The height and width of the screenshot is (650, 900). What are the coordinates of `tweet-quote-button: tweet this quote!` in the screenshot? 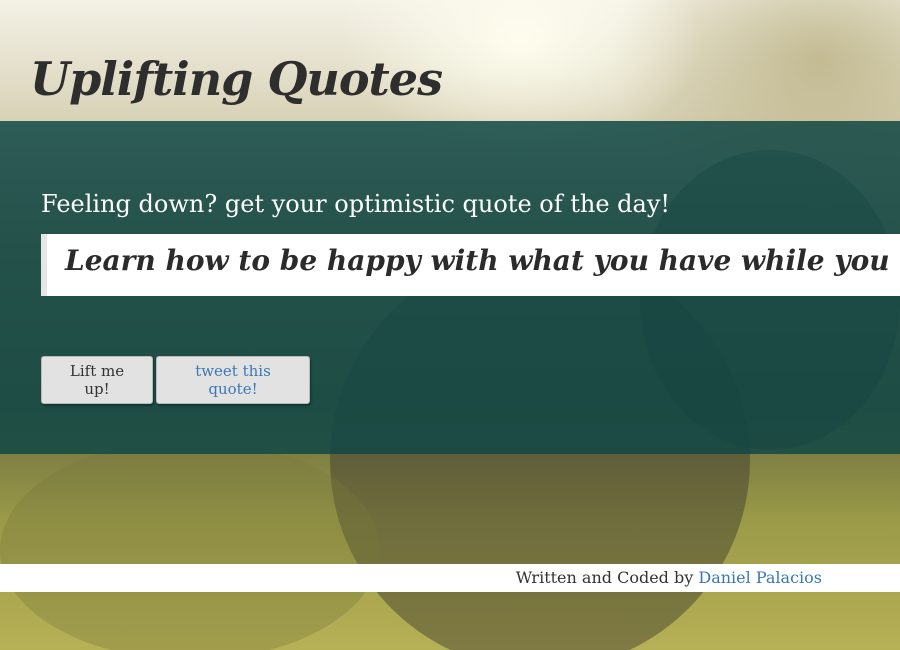 It's located at (233, 380).